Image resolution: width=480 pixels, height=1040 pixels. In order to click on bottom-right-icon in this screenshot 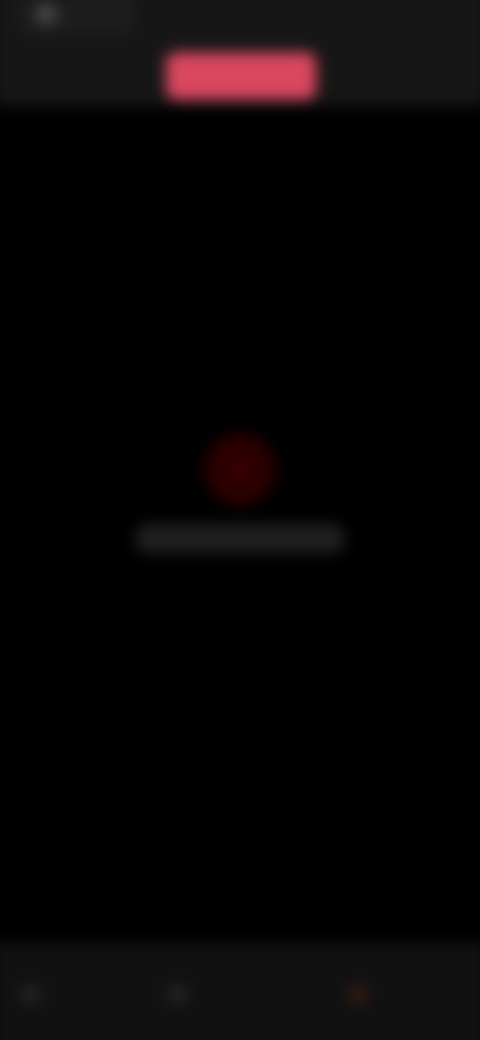, I will do `click(358, 994)`.